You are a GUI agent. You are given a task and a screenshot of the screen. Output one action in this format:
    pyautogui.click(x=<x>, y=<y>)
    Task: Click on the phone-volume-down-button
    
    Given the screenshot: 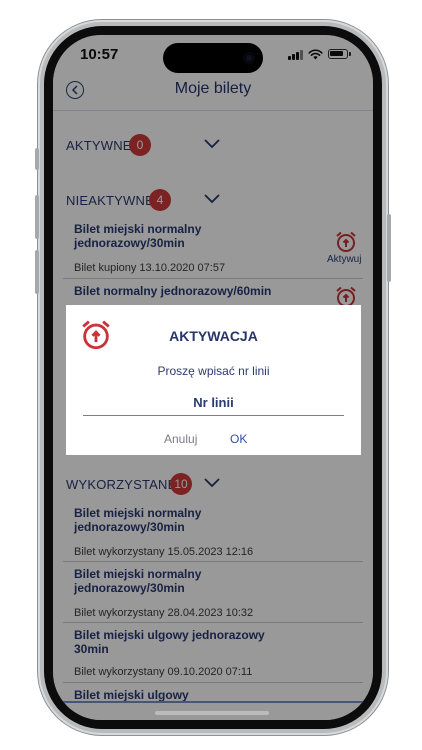 What is the action you would take?
    pyautogui.click(x=37, y=272)
    